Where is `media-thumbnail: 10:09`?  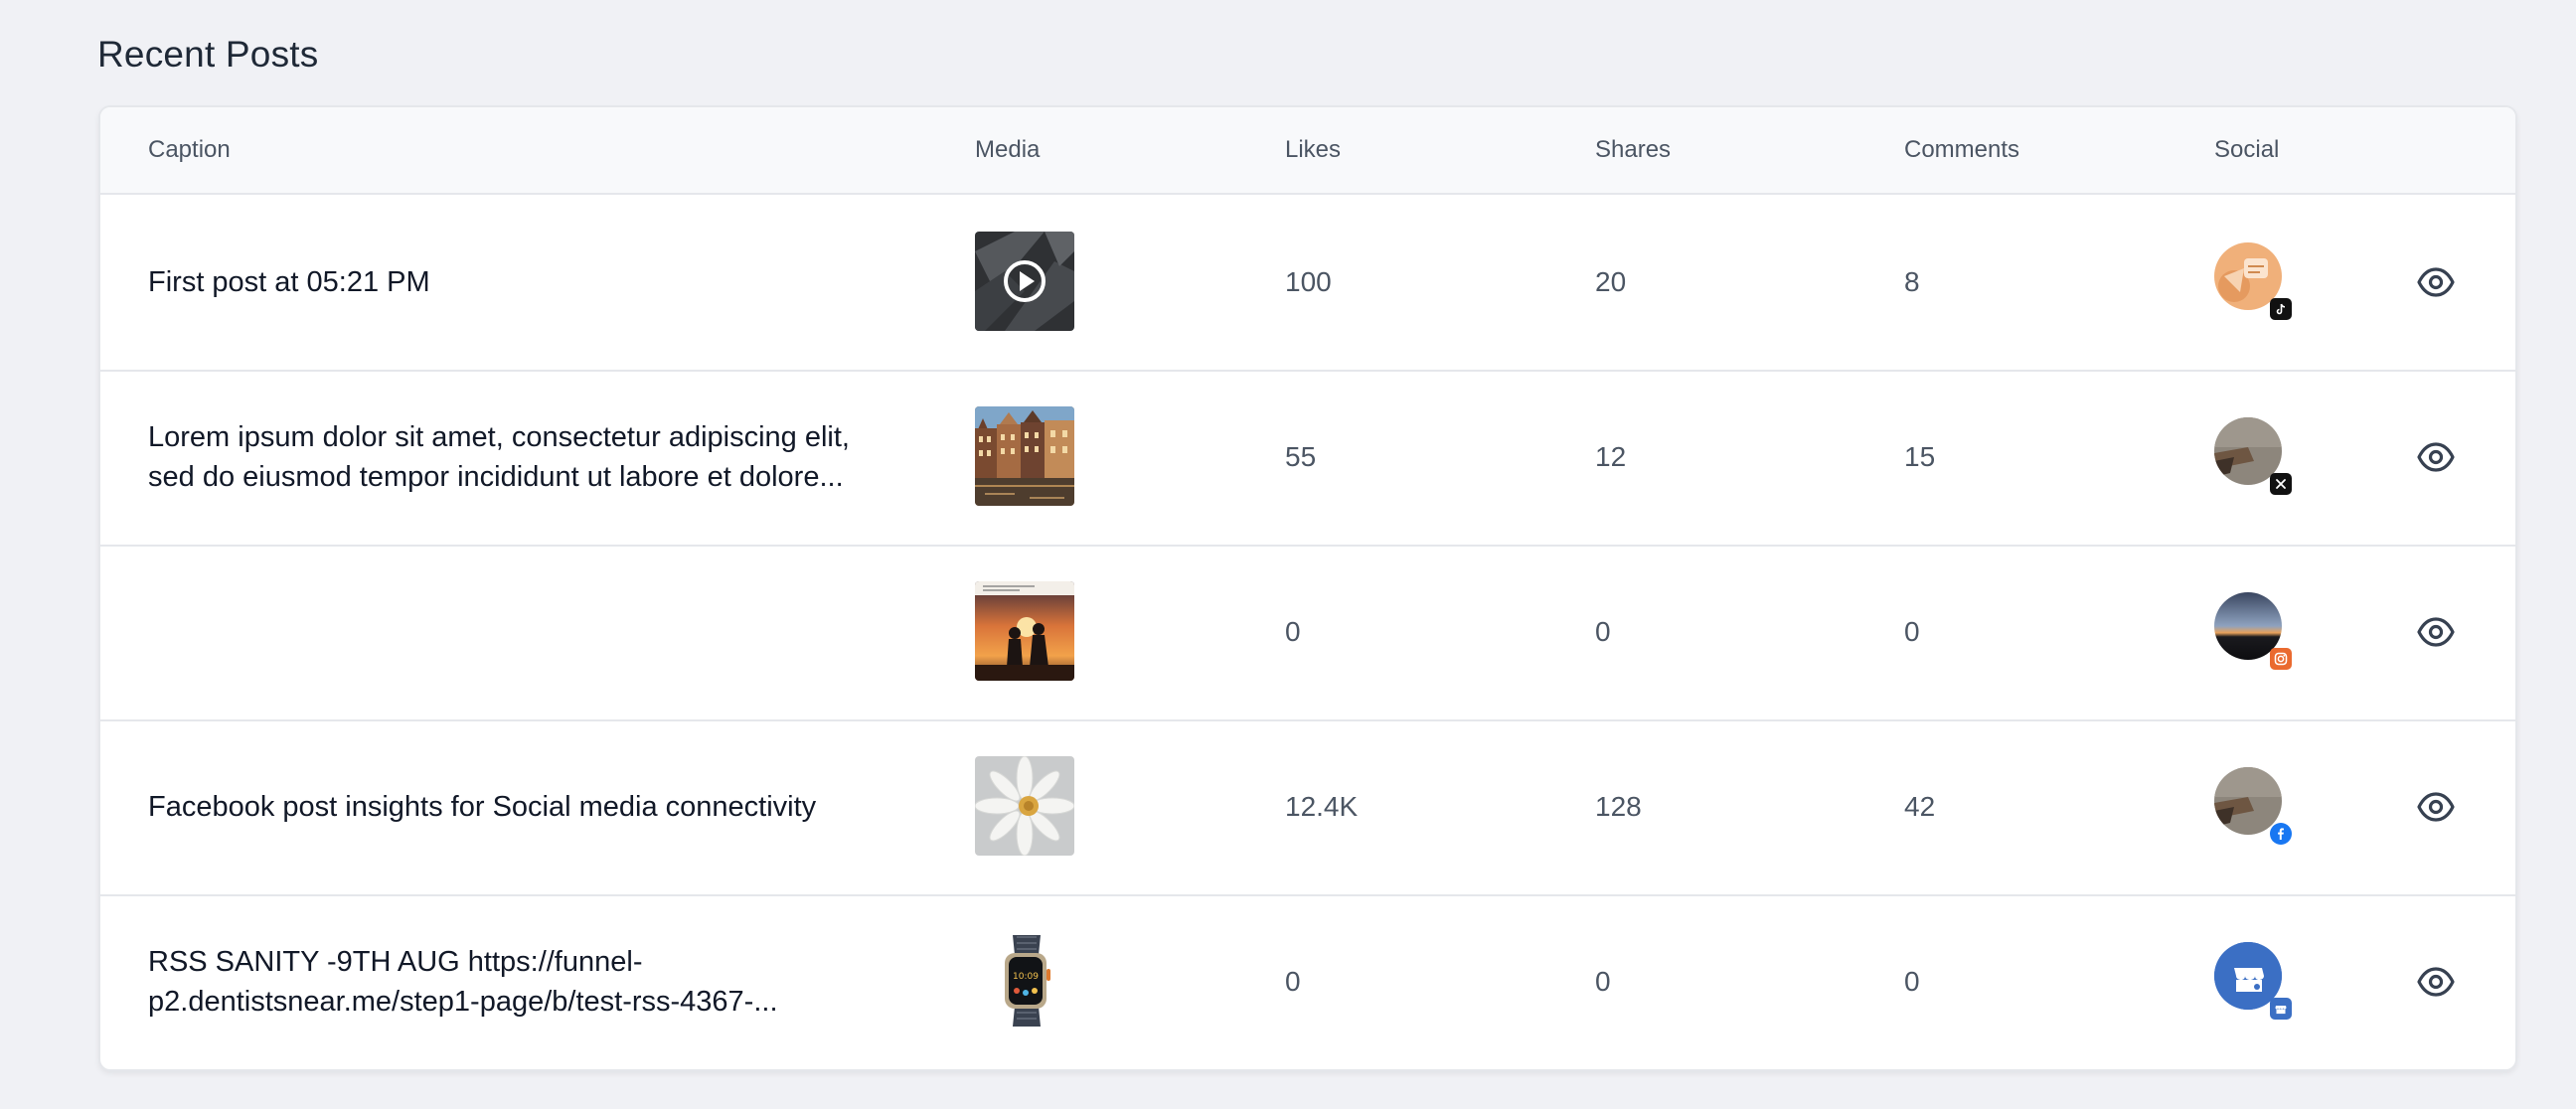 media-thumbnail: 10:09 is located at coordinates (1024, 980).